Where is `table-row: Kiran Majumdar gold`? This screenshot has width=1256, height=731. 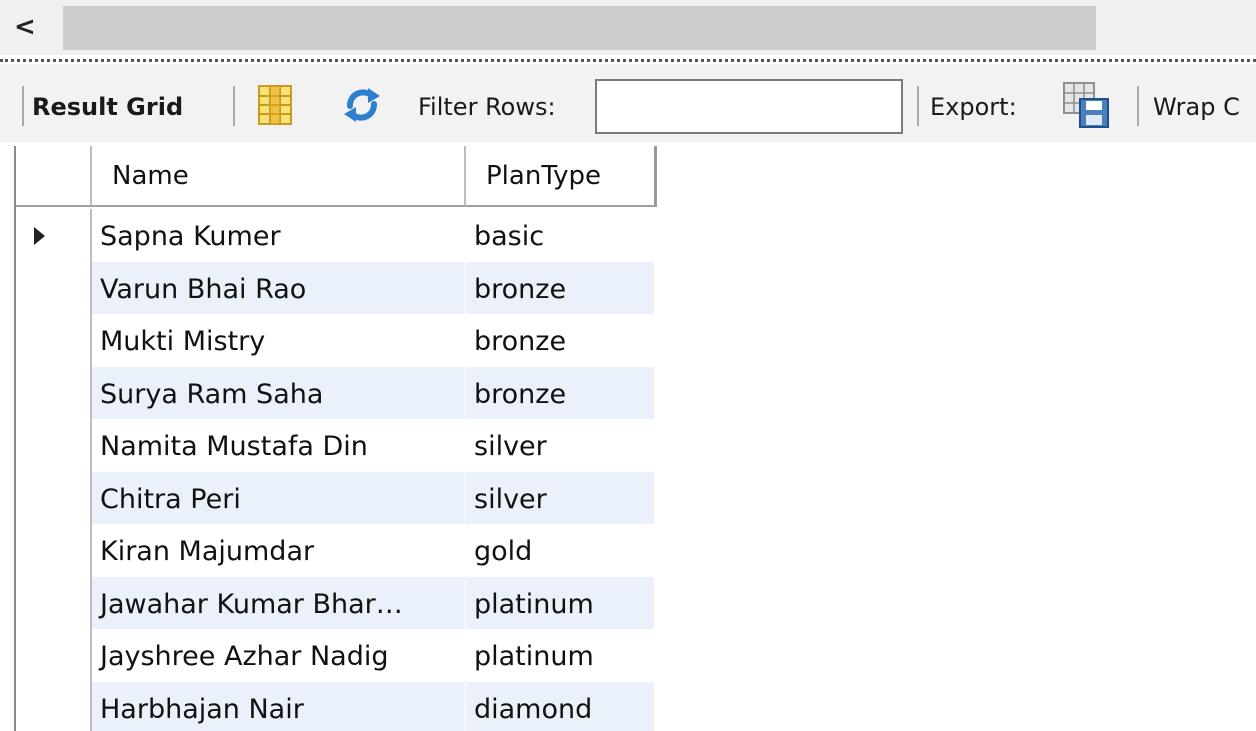
table-row: Kiran Majumdar gold is located at coordinates (335, 550).